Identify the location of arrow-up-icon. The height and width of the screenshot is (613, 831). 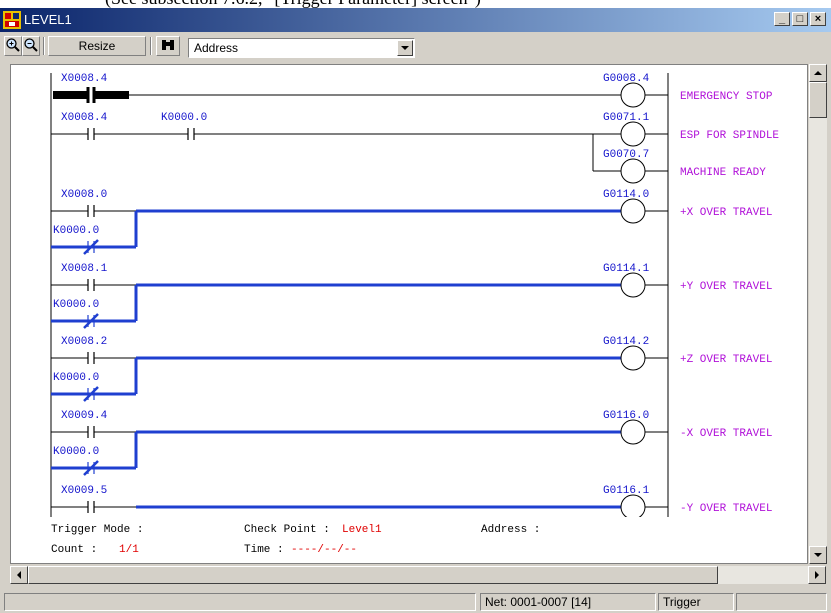
(818, 73).